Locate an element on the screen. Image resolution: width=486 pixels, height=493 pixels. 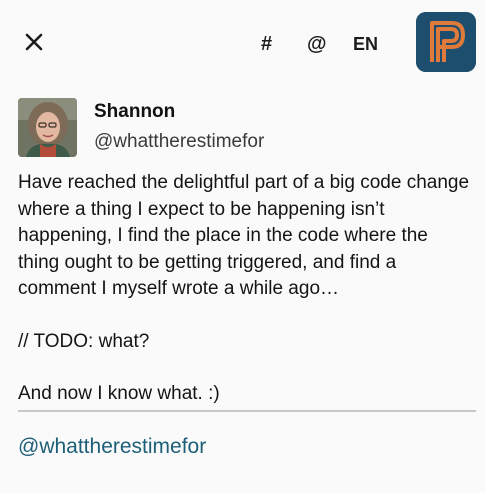
avatar is located at coordinates (47, 127).